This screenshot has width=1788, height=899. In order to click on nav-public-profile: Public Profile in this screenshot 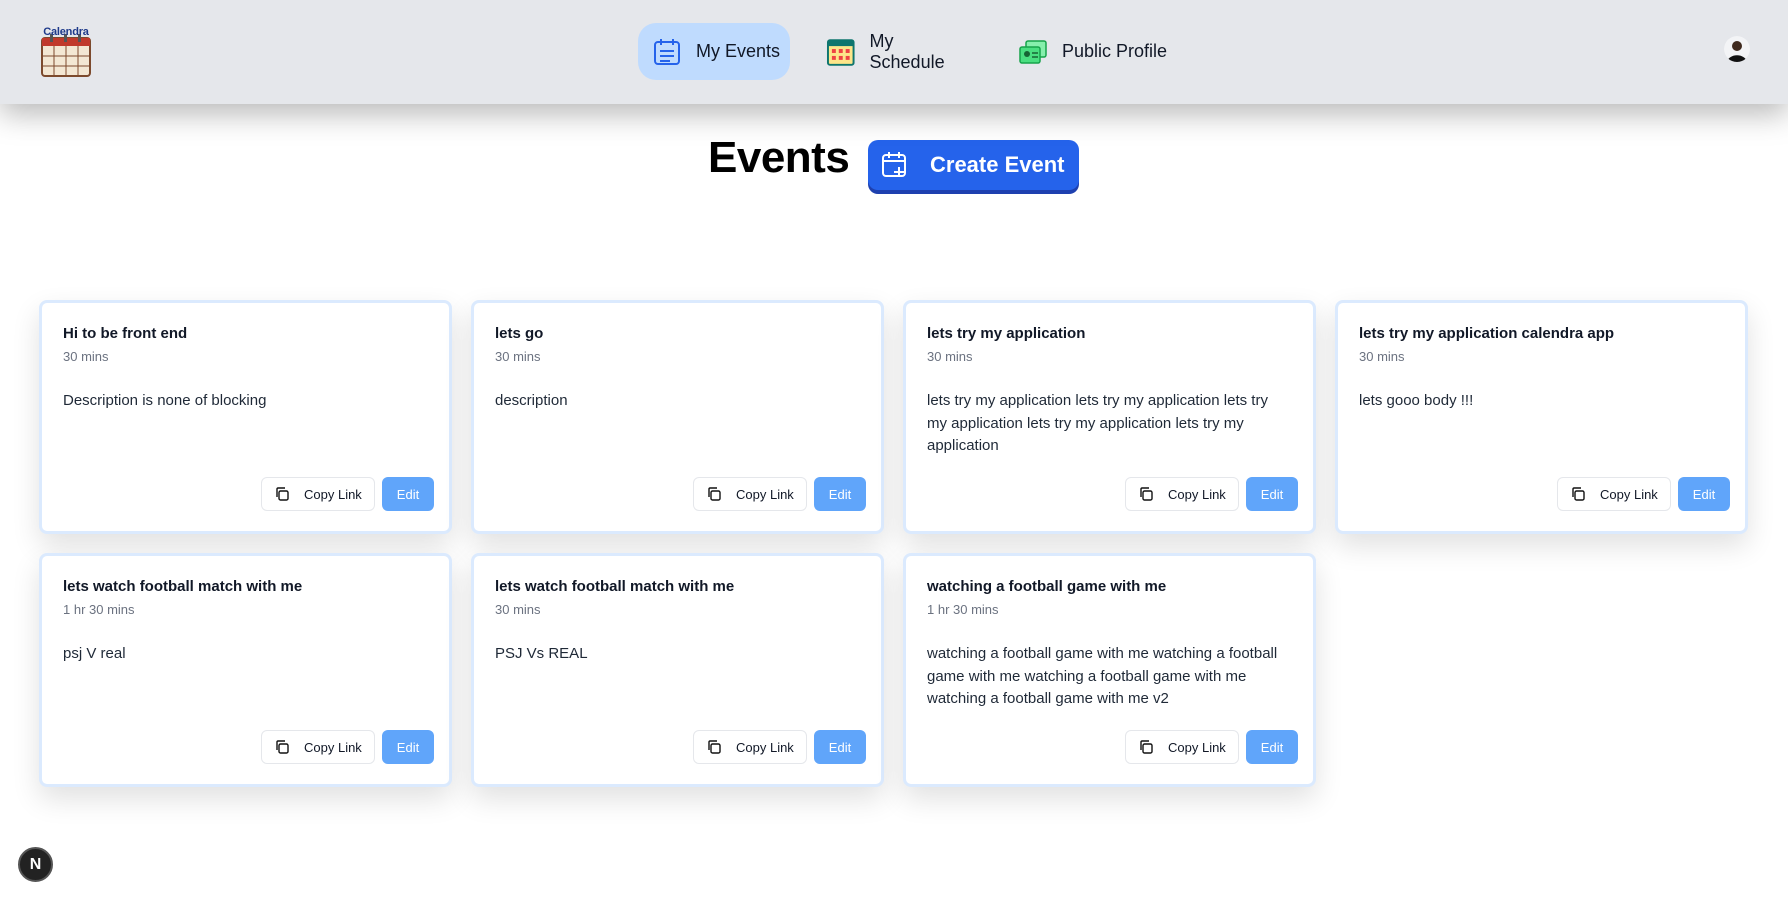, I will do `click(1104, 51)`.